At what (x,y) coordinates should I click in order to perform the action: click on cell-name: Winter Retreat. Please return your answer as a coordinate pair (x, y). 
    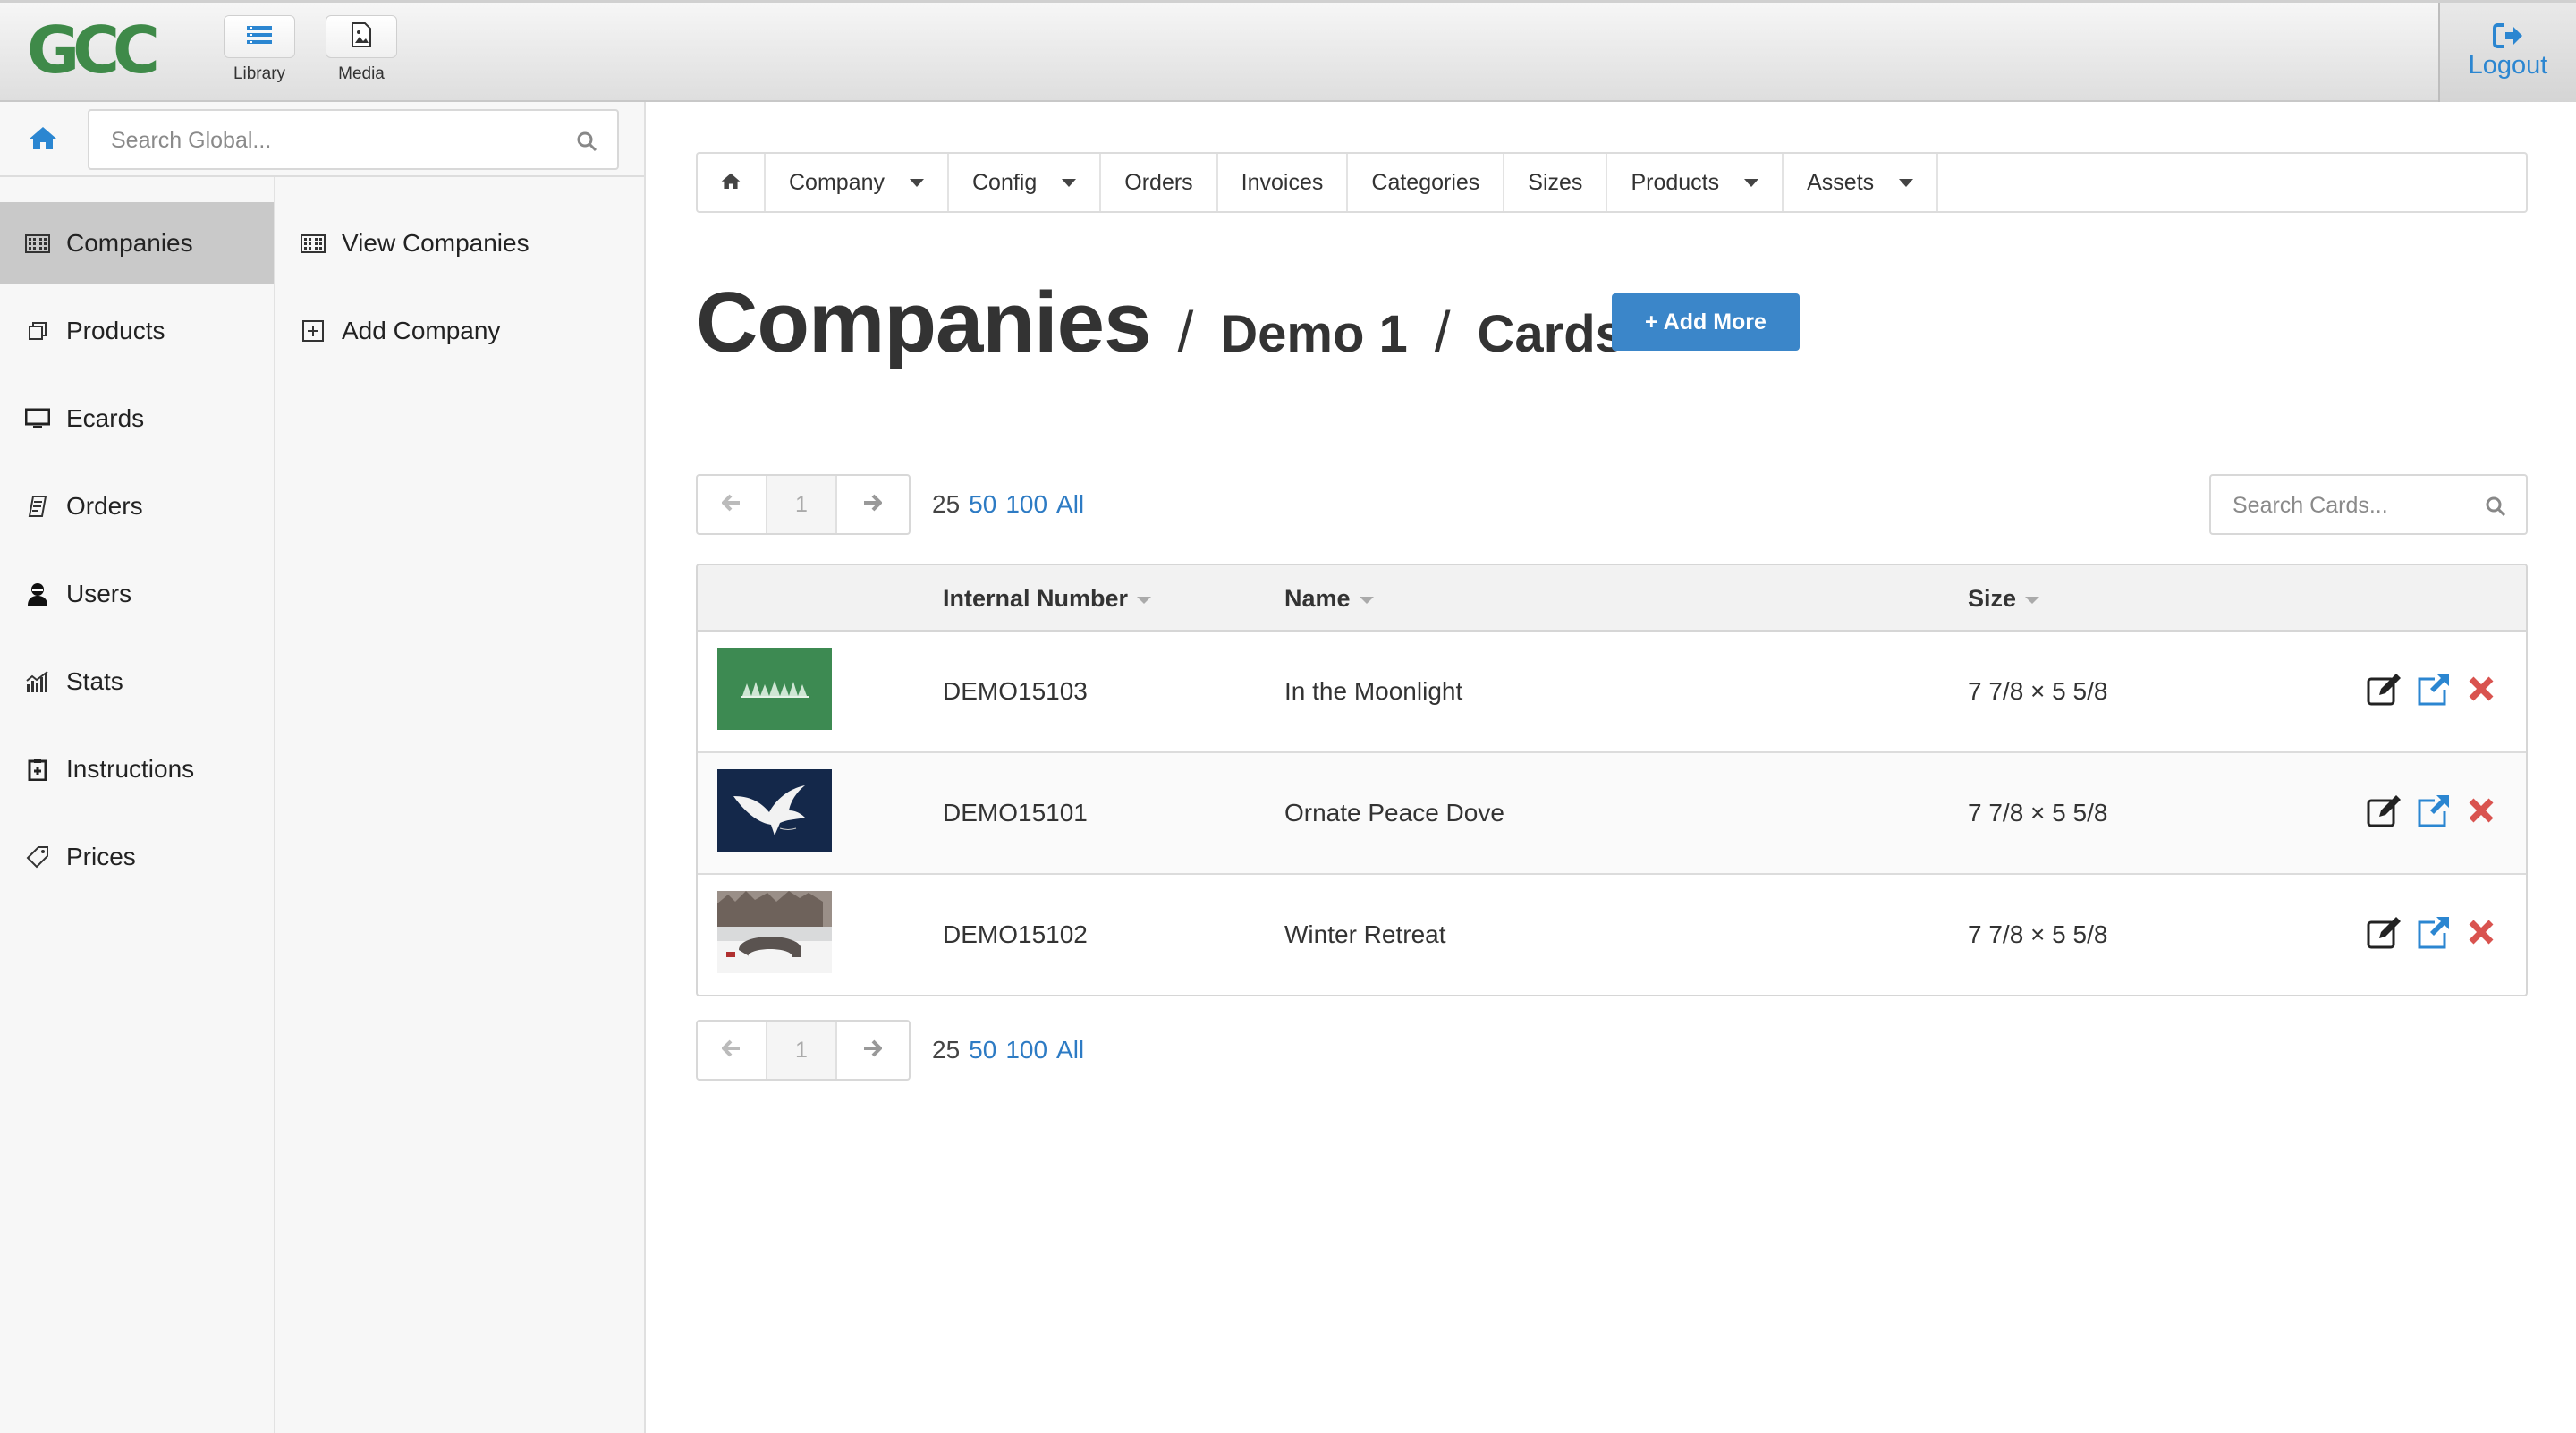
    Looking at the image, I should click on (1365, 934).